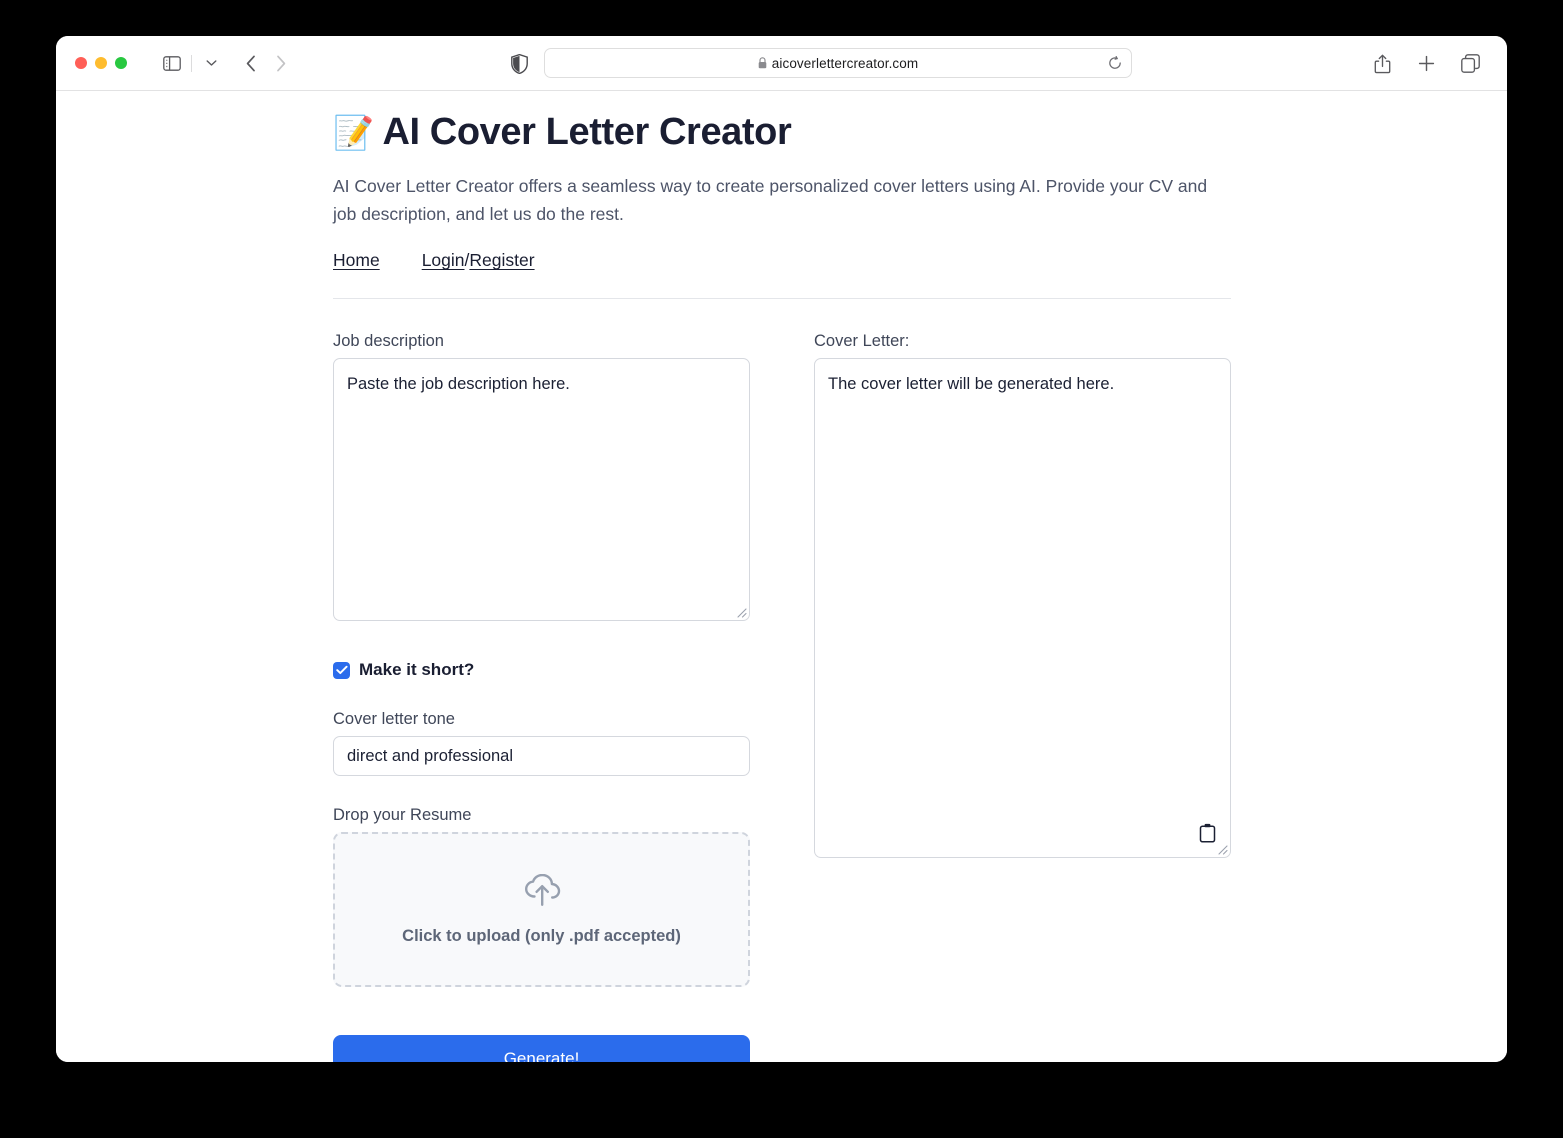 The image size is (1563, 1138). What do you see at coordinates (541, 1048) in the screenshot?
I see `generate-button: Generate!` at bounding box center [541, 1048].